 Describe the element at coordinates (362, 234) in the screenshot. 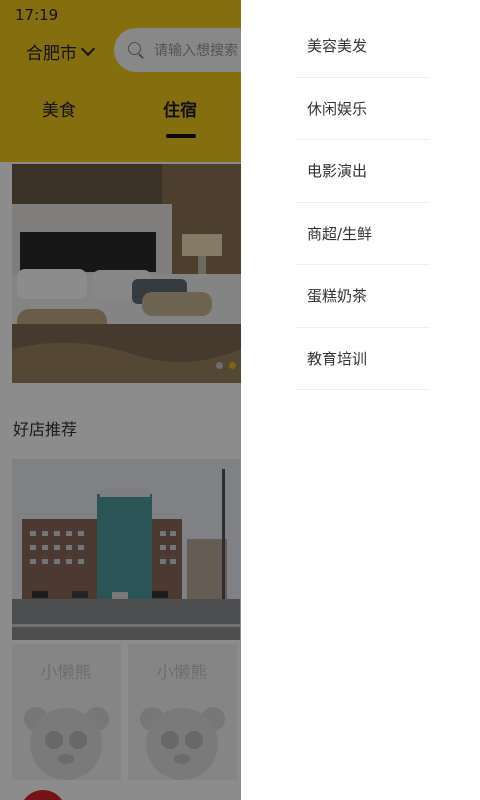

I see `menu-item-supermarket-fresh: 商超/生鲜` at that location.